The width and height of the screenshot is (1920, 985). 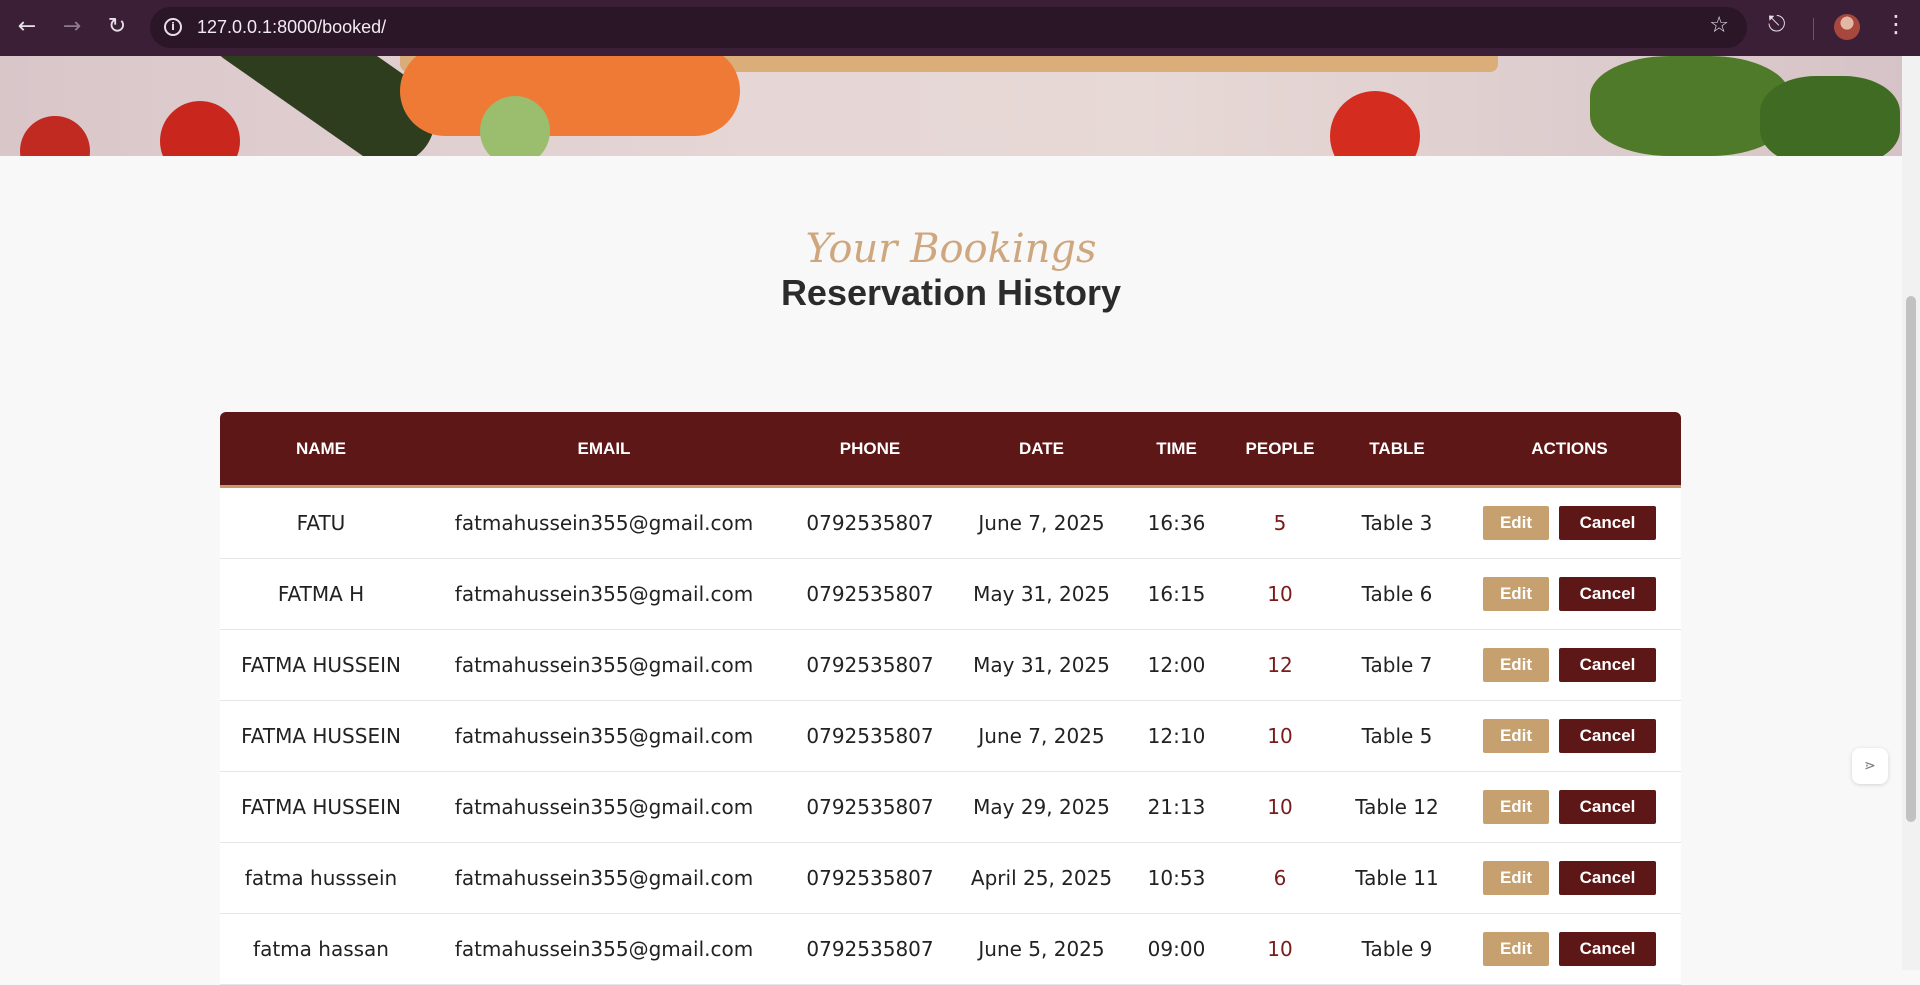 What do you see at coordinates (948, 27) in the screenshot?
I see `address-bar: i 127.0.0.1:8000/booked/ ☆` at bounding box center [948, 27].